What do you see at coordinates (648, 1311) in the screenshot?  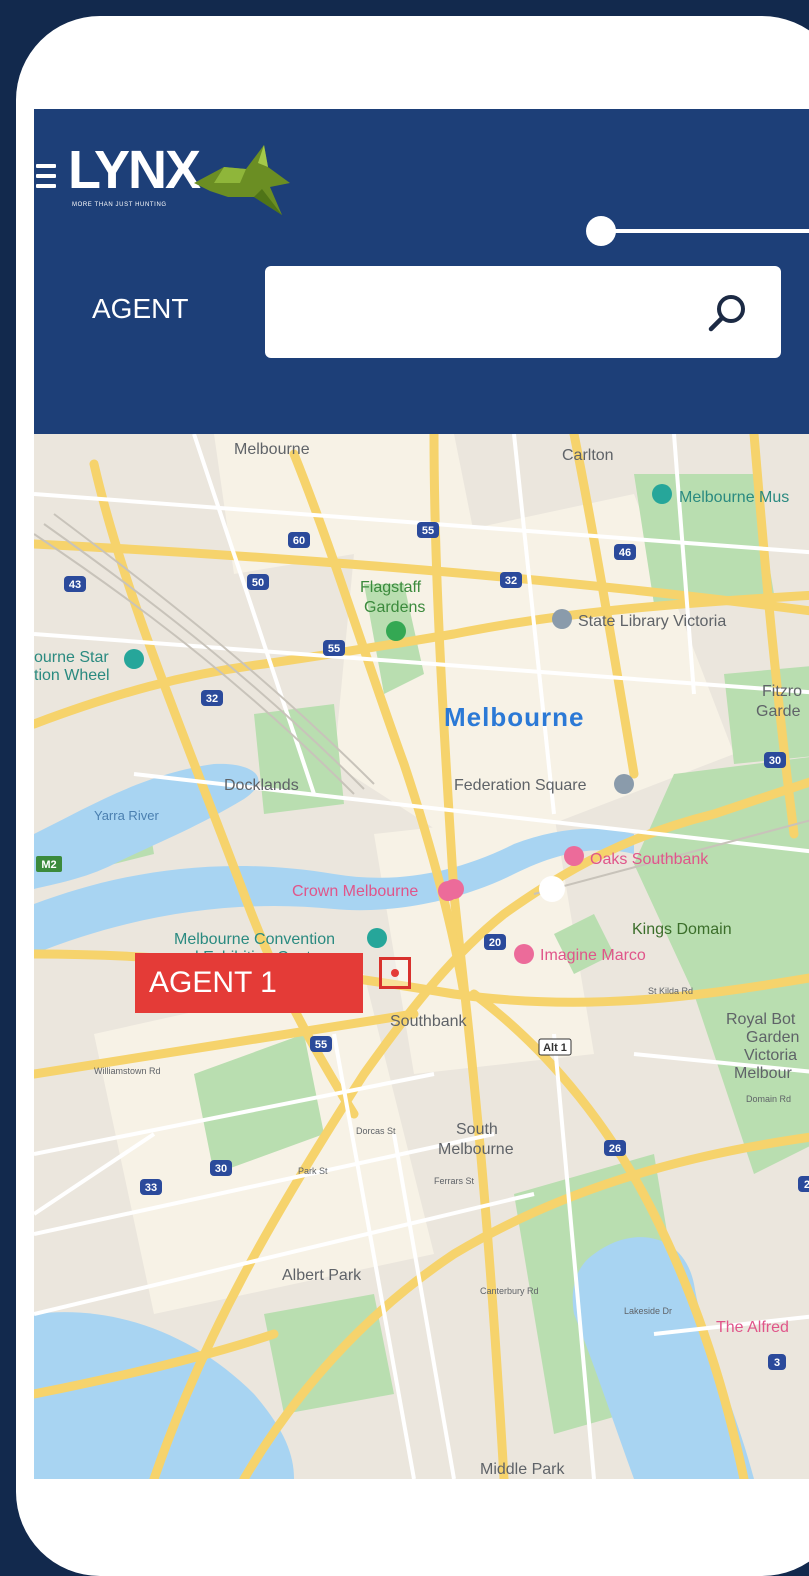 I see `street-label: Lakeside Dr` at bounding box center [648, 1311].